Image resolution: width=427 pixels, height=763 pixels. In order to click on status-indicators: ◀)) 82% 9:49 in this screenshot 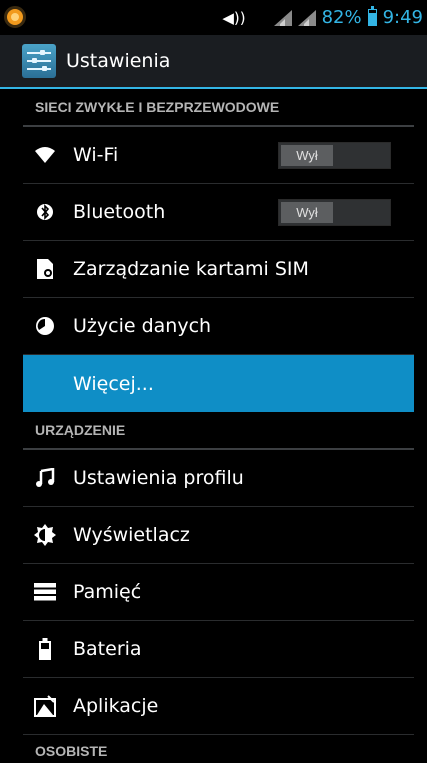, I will do `click(322, 17)`.